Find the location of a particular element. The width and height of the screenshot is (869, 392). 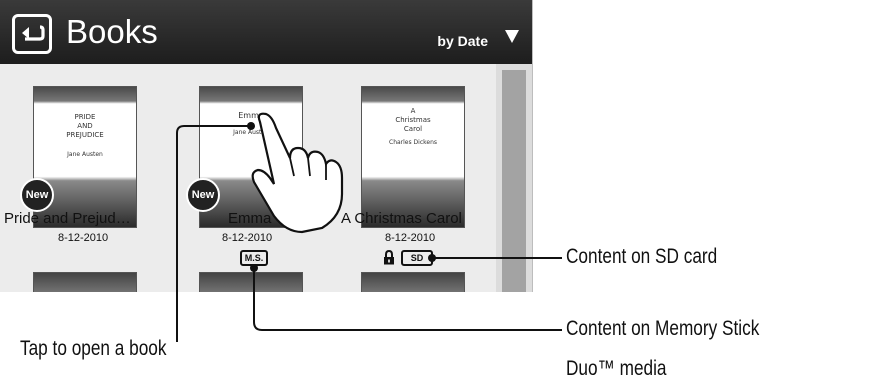

callout-memory-stick-line2: Duo™ media is located at coordinates (616, 368).